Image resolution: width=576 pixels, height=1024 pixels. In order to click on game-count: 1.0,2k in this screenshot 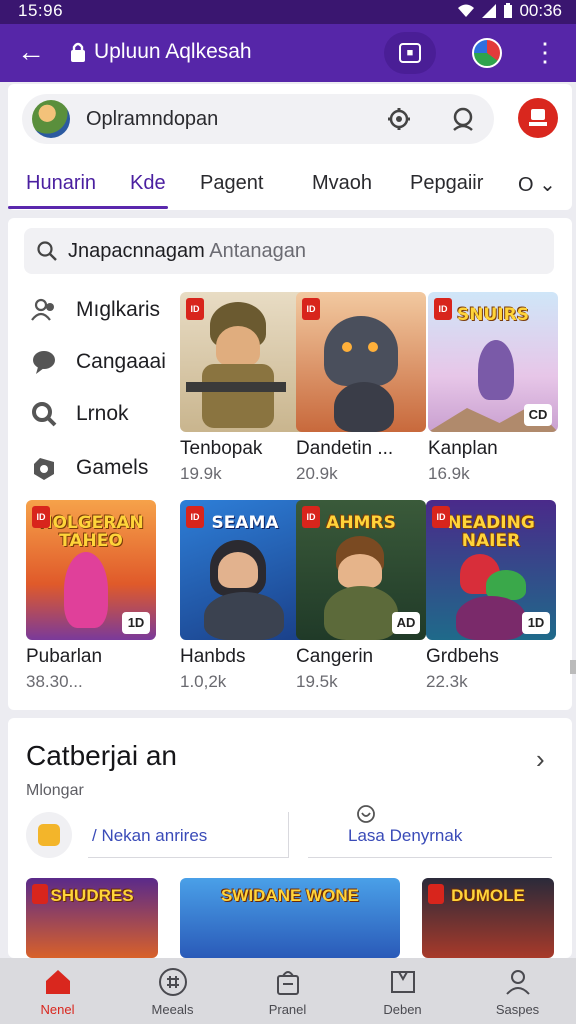, I will do `click(203, 681)`.